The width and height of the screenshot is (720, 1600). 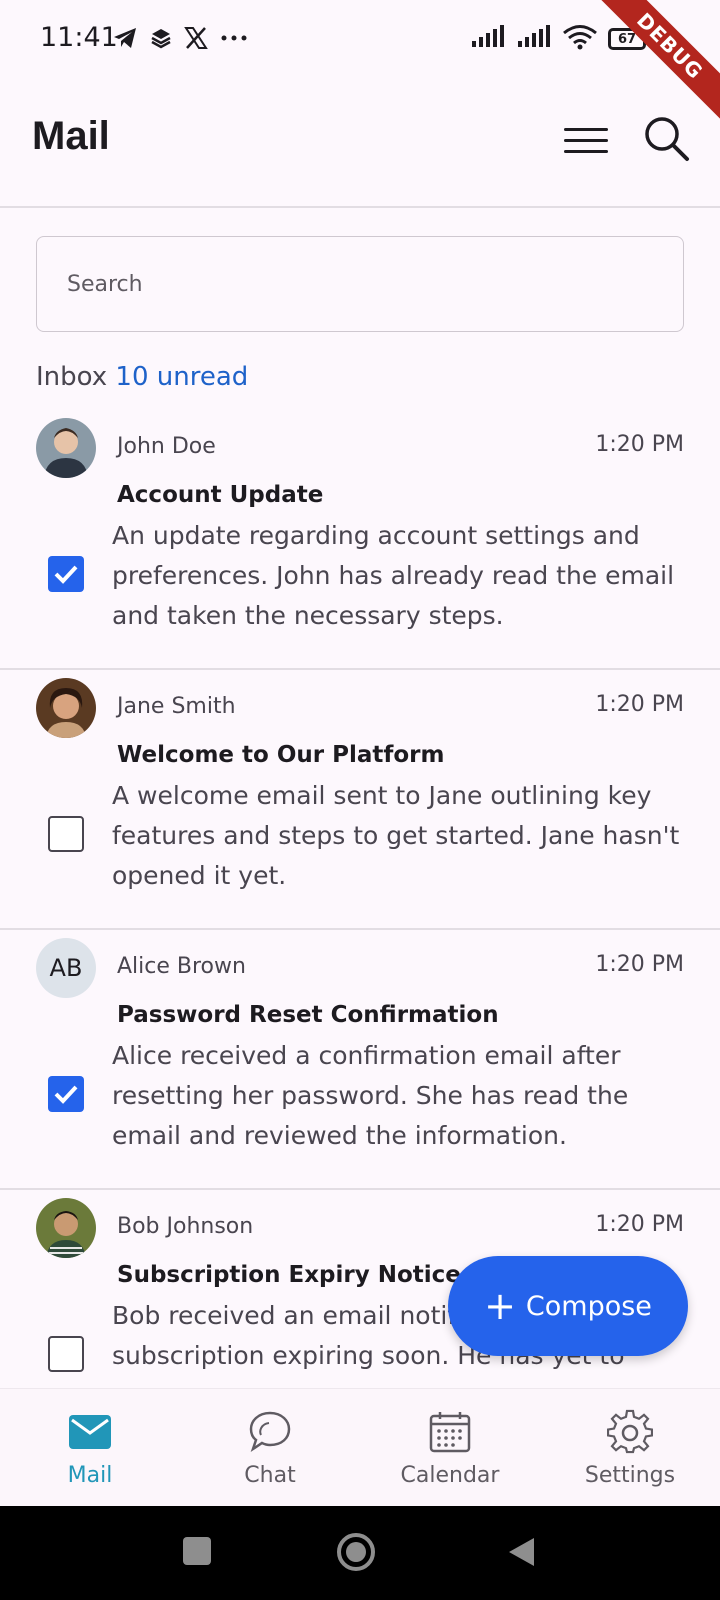 I want to click on bottom-navigation: Mail Chat Calendar Settings, so click(x=360, y=1447).